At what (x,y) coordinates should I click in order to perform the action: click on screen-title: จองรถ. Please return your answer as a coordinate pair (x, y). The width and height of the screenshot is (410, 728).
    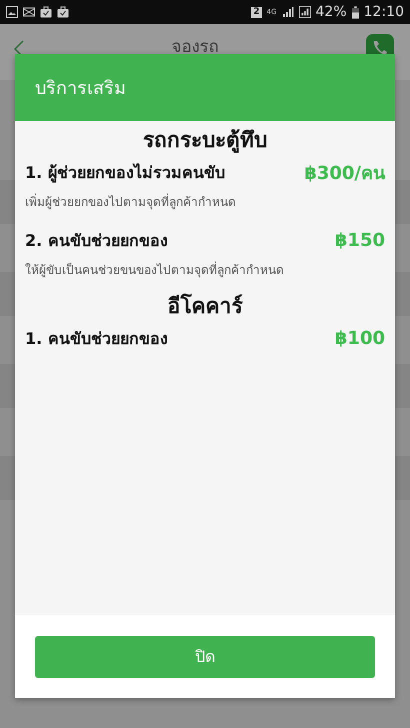
    Looking at the image, I should click on (195, 47).